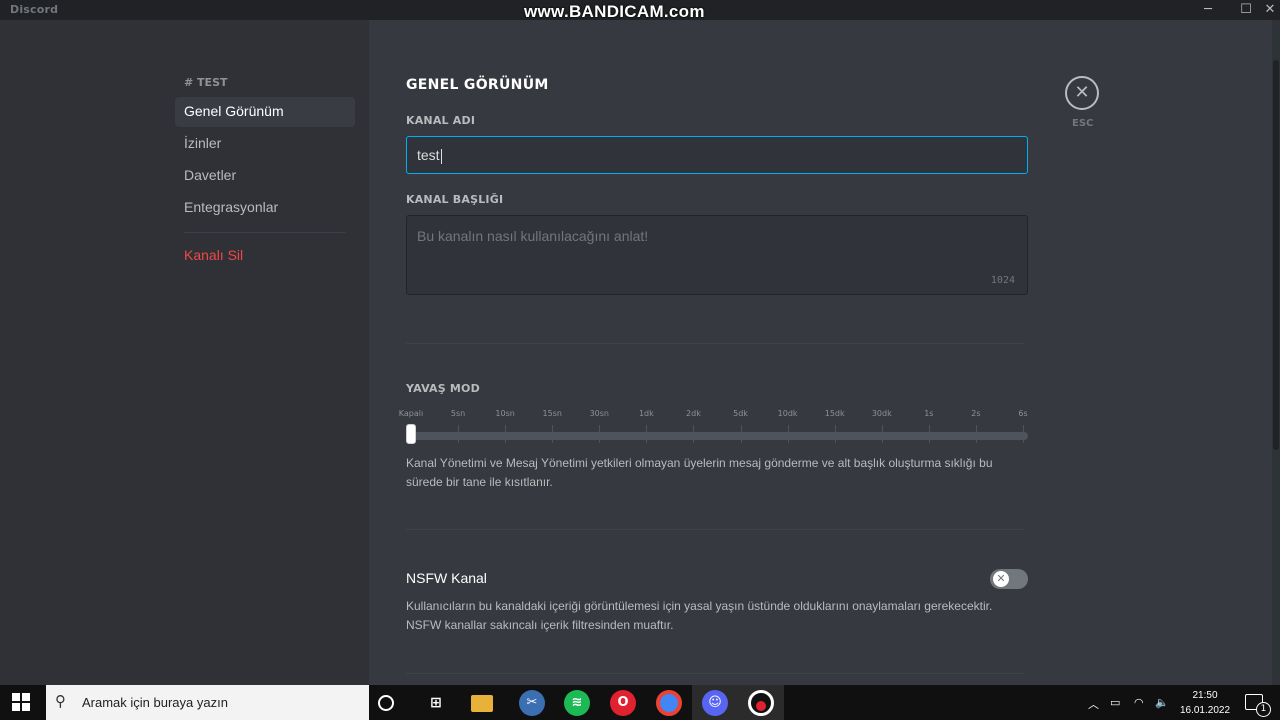 This screenshot has width=1280, height=720. Describe the element at coordinates (265, 232) in the screenshot. I see `sidebar-divider` at that location.